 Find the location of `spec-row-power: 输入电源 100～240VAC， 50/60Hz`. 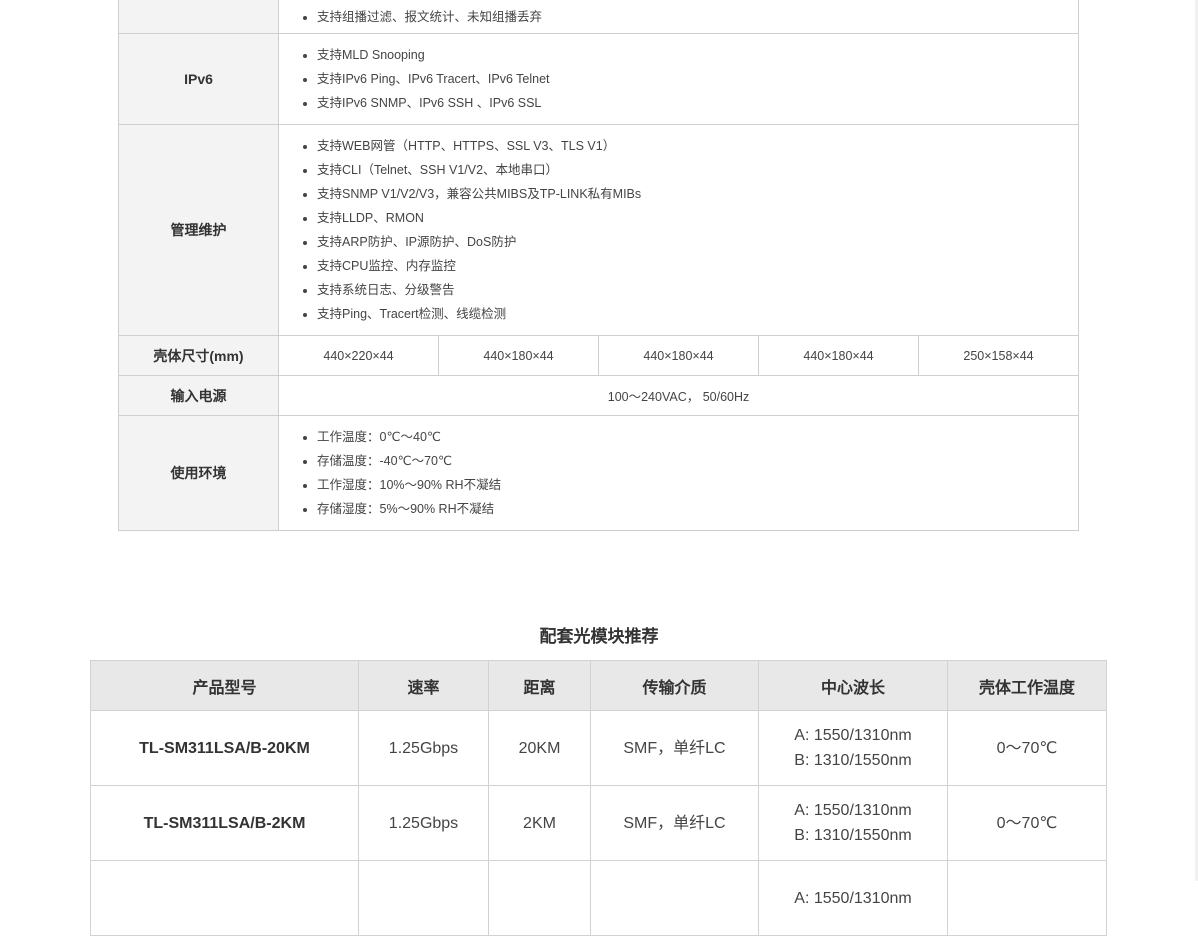

spec-row-power: 输入电源 100～240VAC， 50/60Hz is located at coordinates (599, 395).